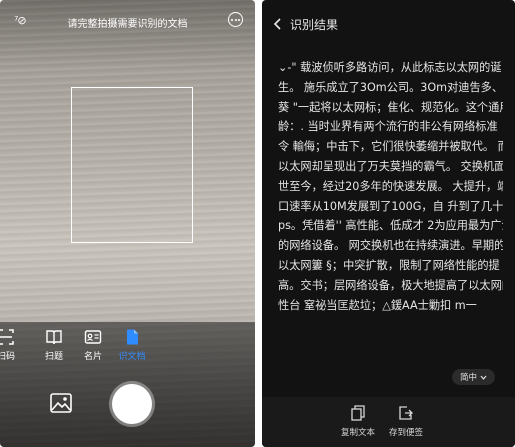  I want to click on text-line: 口速率从10M发展到了100G，自 升到了几十西, so click(390, 206).